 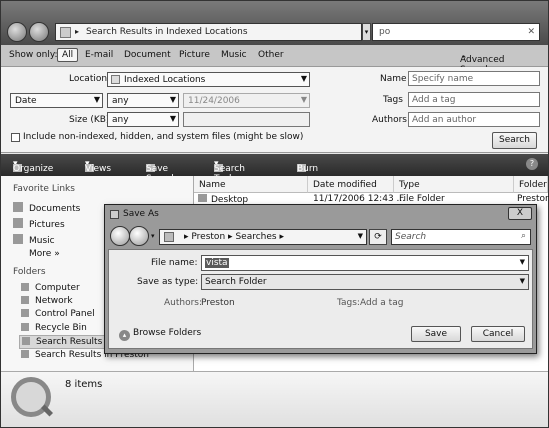 I want to click on search-tools-button: Search Tools ▾, so click(x=229, y=171).